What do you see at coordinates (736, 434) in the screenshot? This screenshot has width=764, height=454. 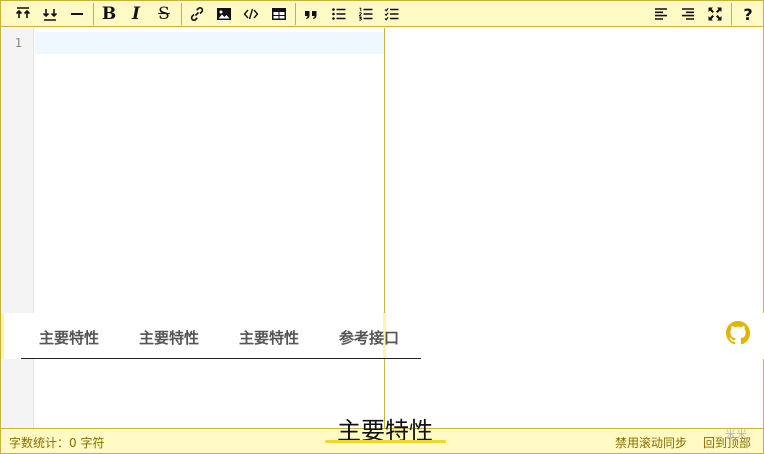 I see `watermark: 米米` at bounding box center [736, 434].